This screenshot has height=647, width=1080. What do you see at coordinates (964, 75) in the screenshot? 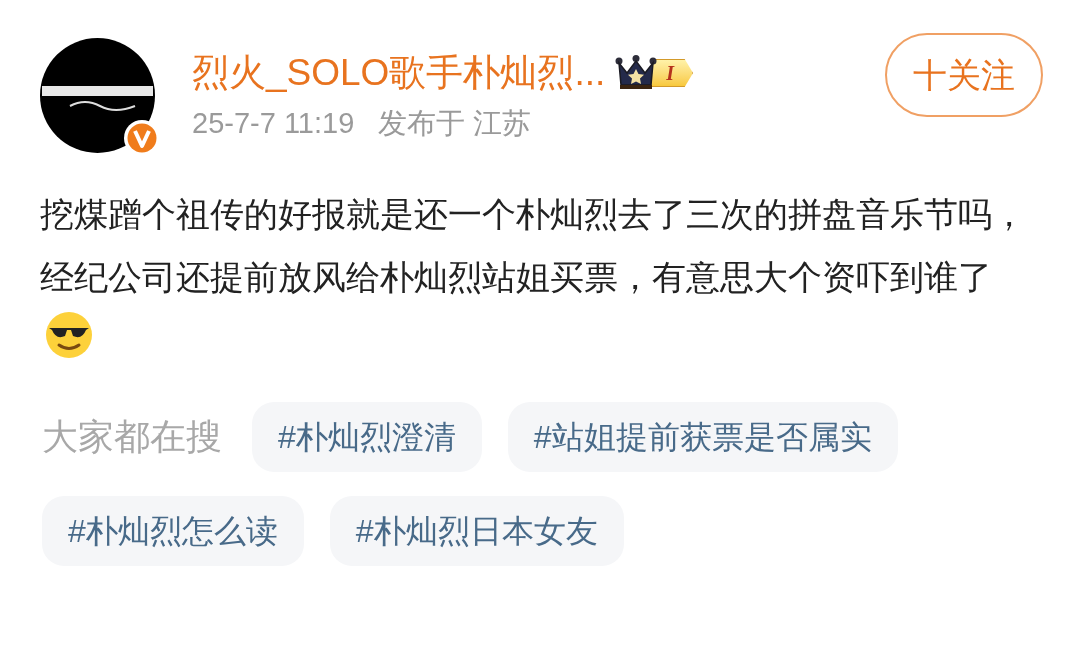
I see `follow-button: 十关注` at bounding box center [964, 75].